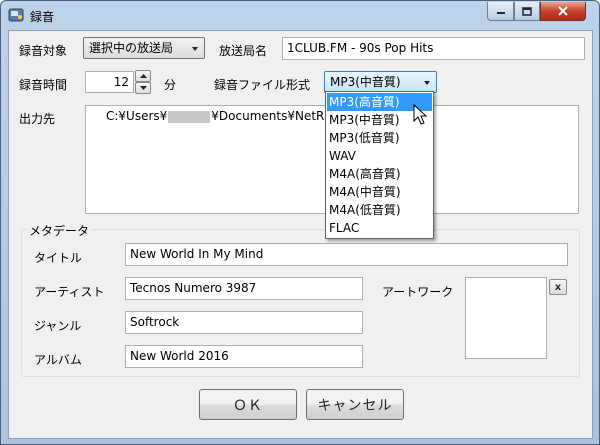 This screenshot has height=445, width=600. I want to click on maximize-icon, so click(527, 11).